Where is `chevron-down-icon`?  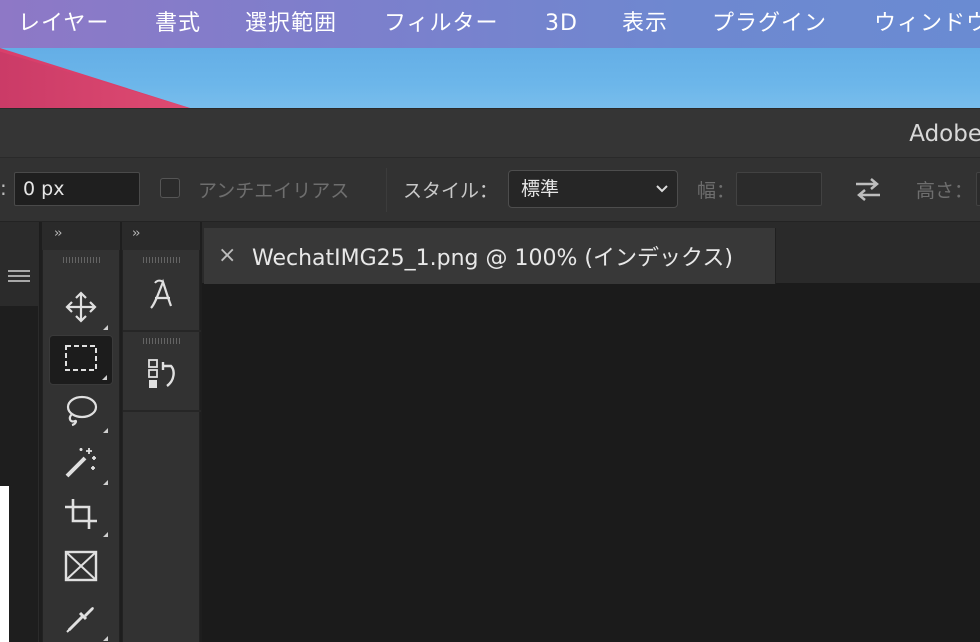 chevron-down-icon is located at coordinates (662, 189).